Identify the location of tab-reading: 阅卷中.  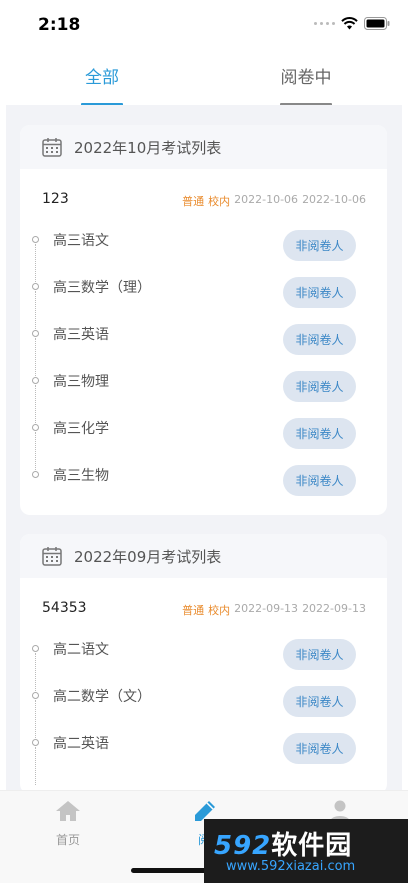
(306, 84).